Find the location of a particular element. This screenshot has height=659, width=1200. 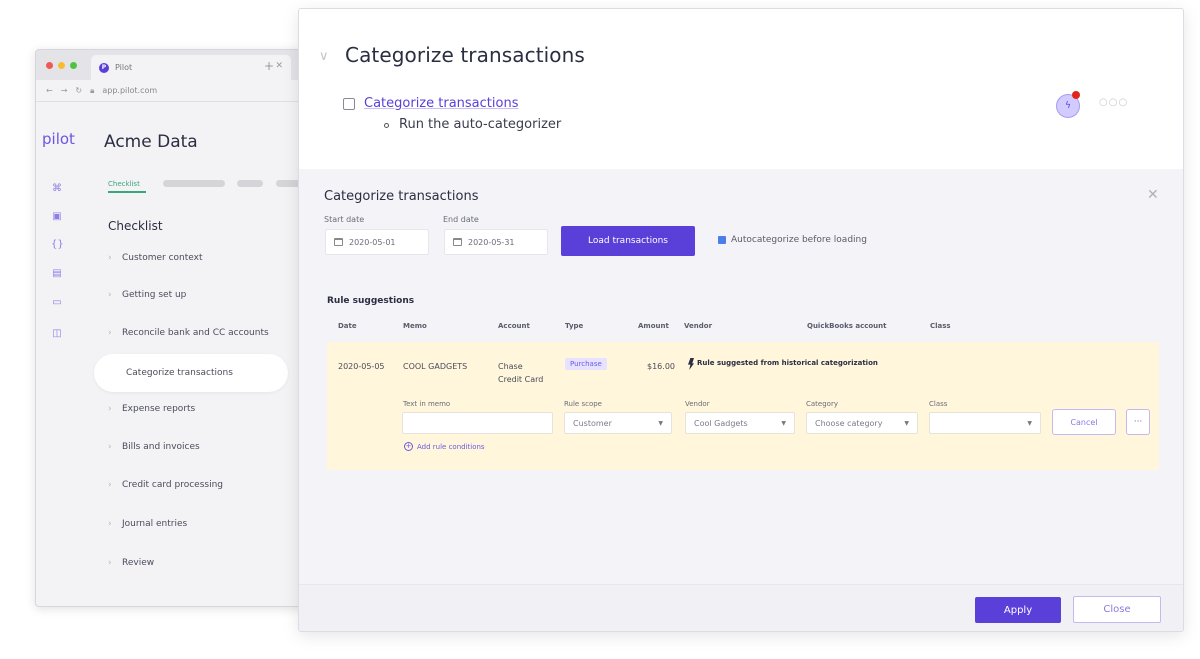

window-minimize-dot is located at coordinates (61, 65).